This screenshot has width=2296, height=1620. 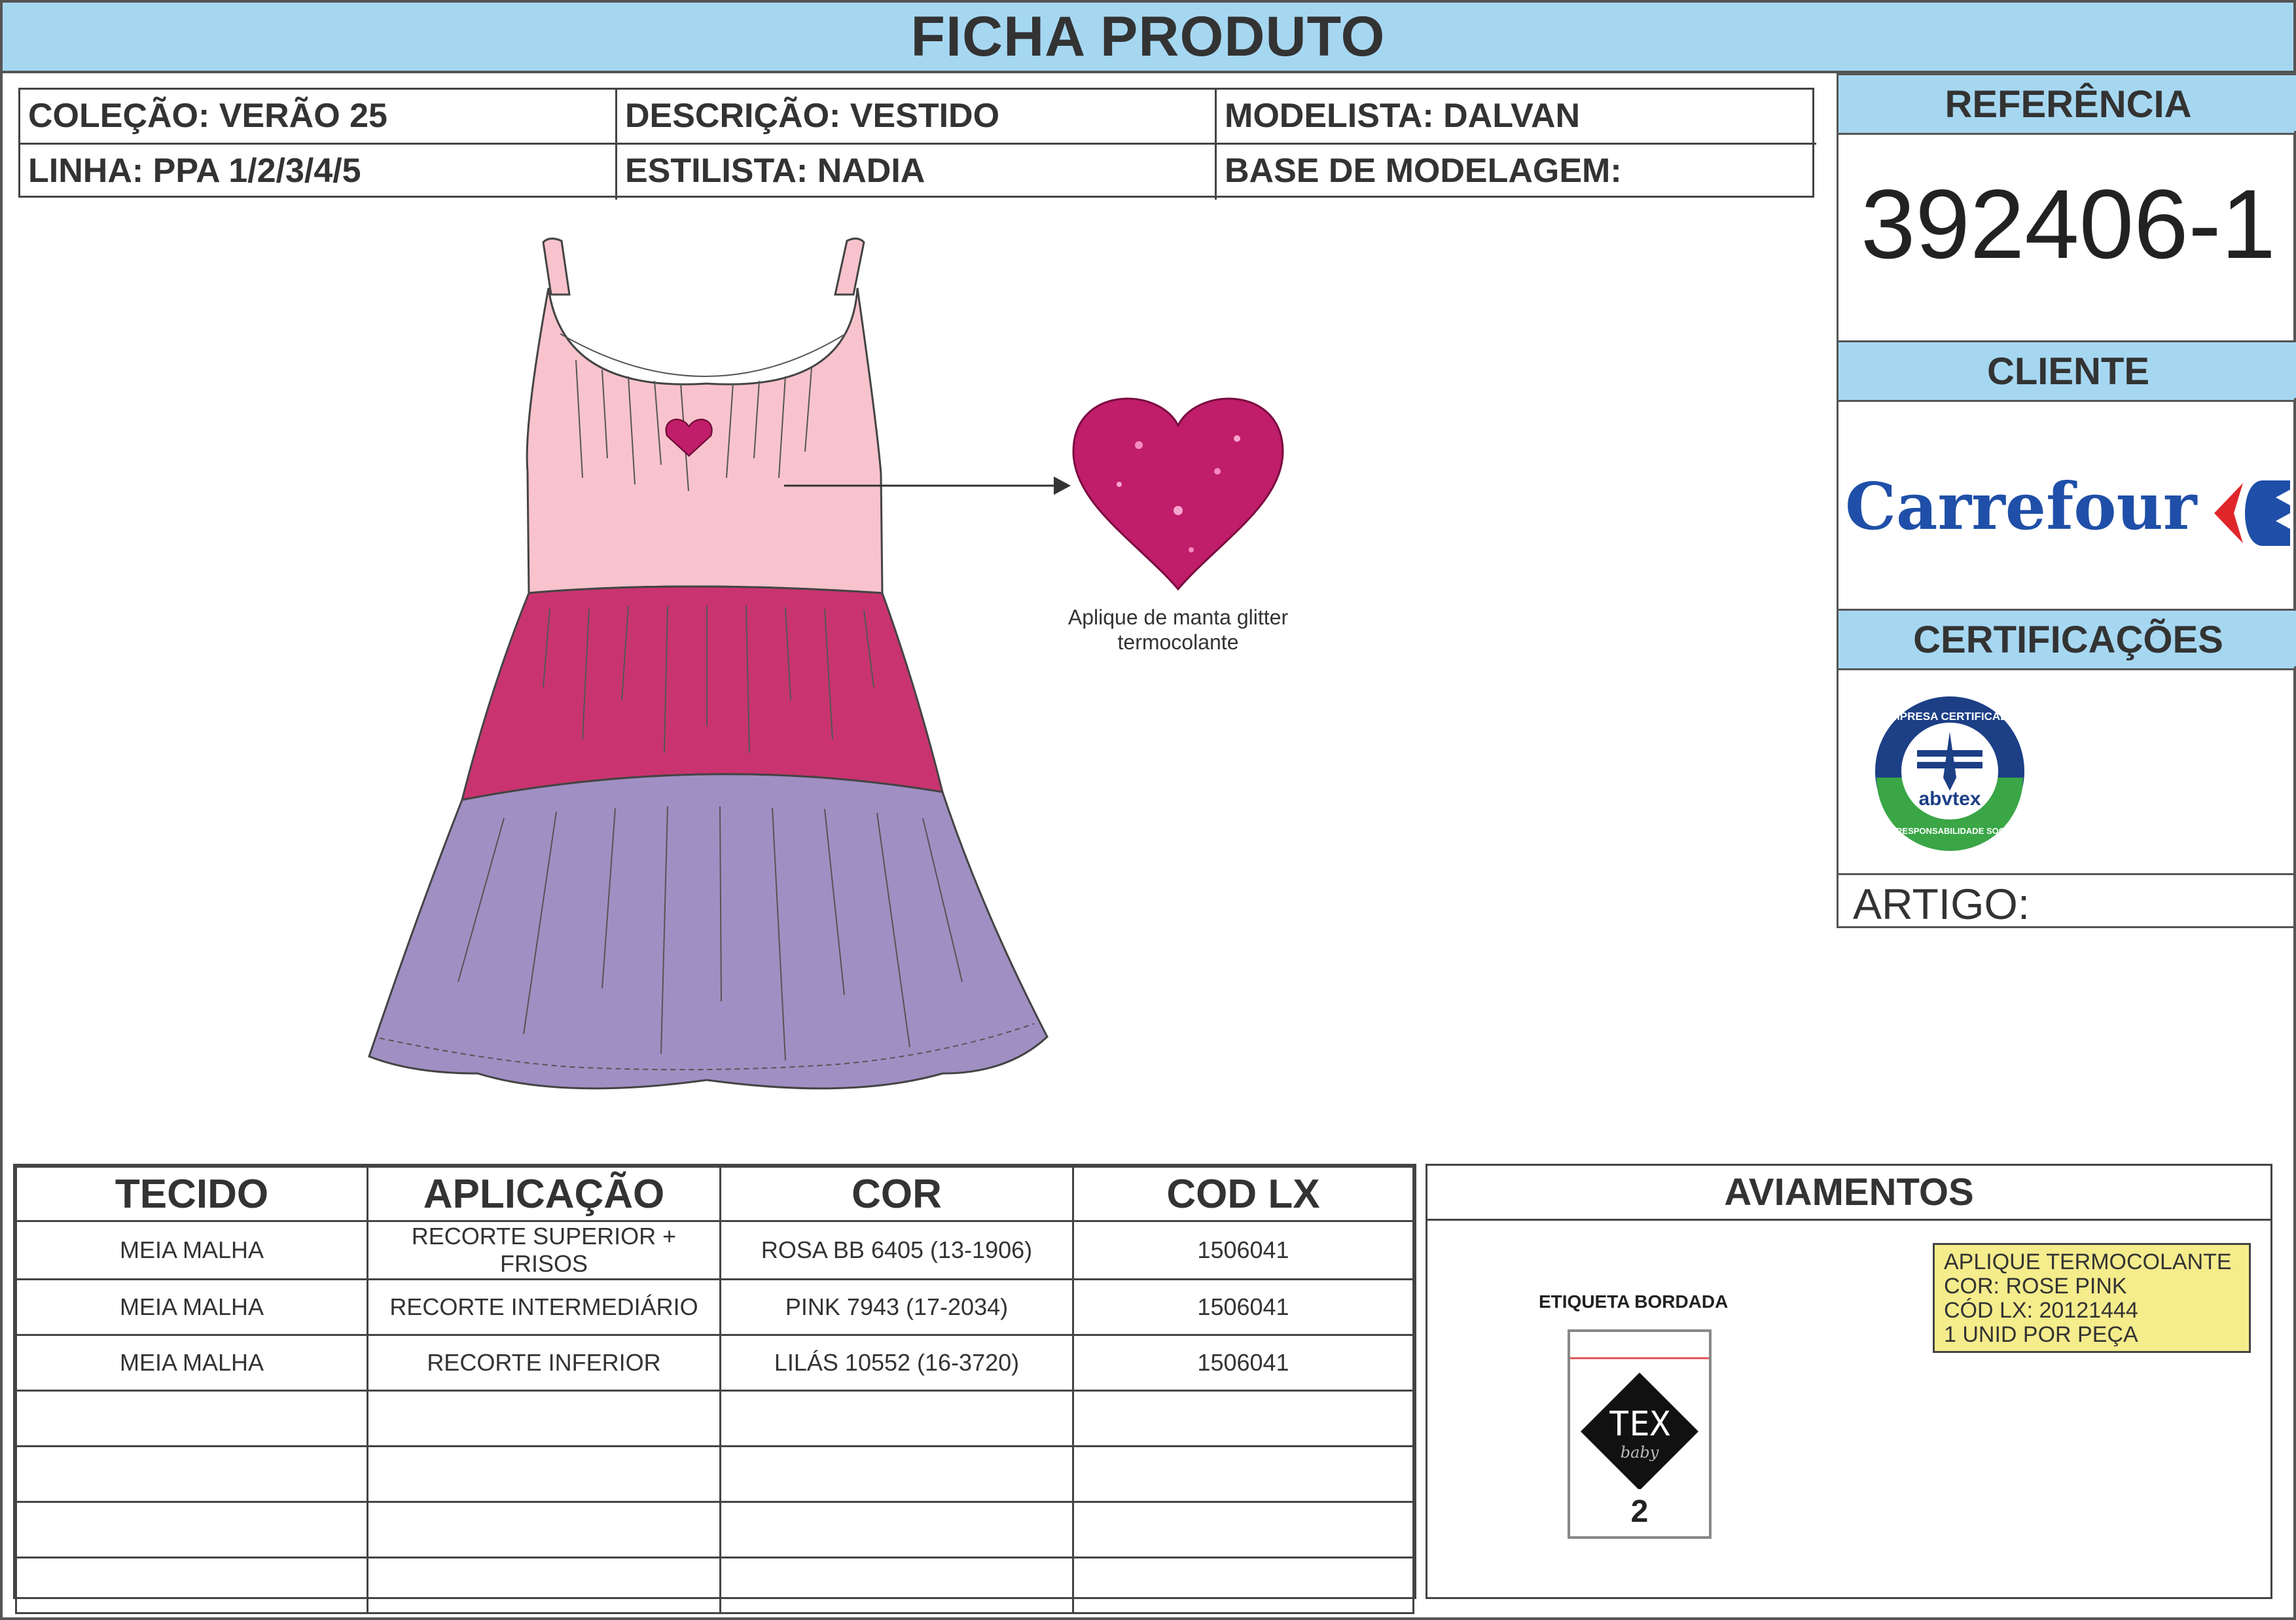 I want to click on cert-top-text: EMPRESA CERTIFICADA, so click(x=1949, y=716).